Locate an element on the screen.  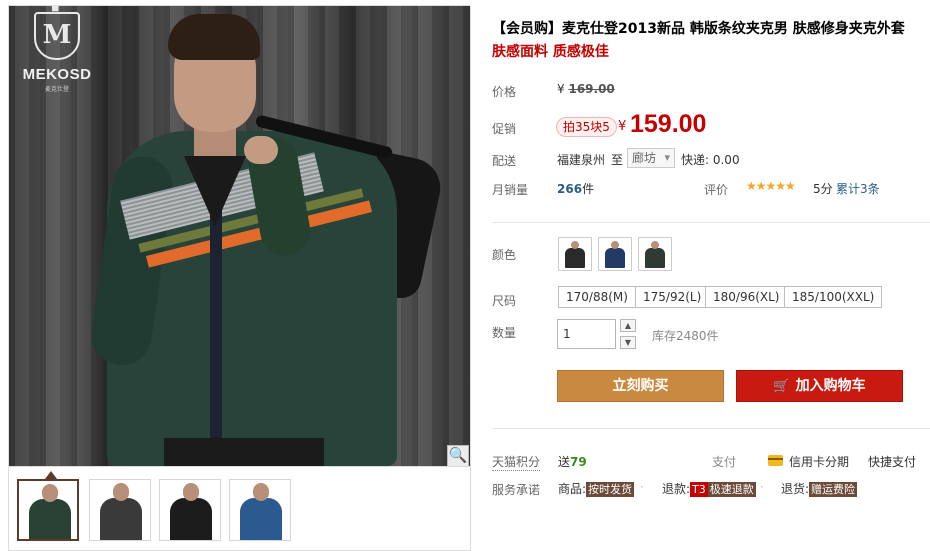
review-count-link: 累计3条 is located at coordinates (858, 188).